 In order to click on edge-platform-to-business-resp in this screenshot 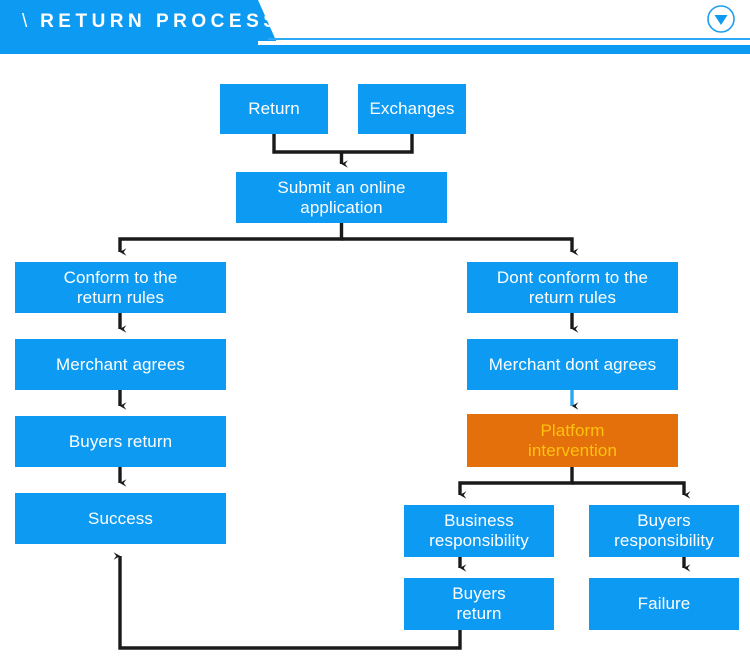, I will do `click(516, 483)`.